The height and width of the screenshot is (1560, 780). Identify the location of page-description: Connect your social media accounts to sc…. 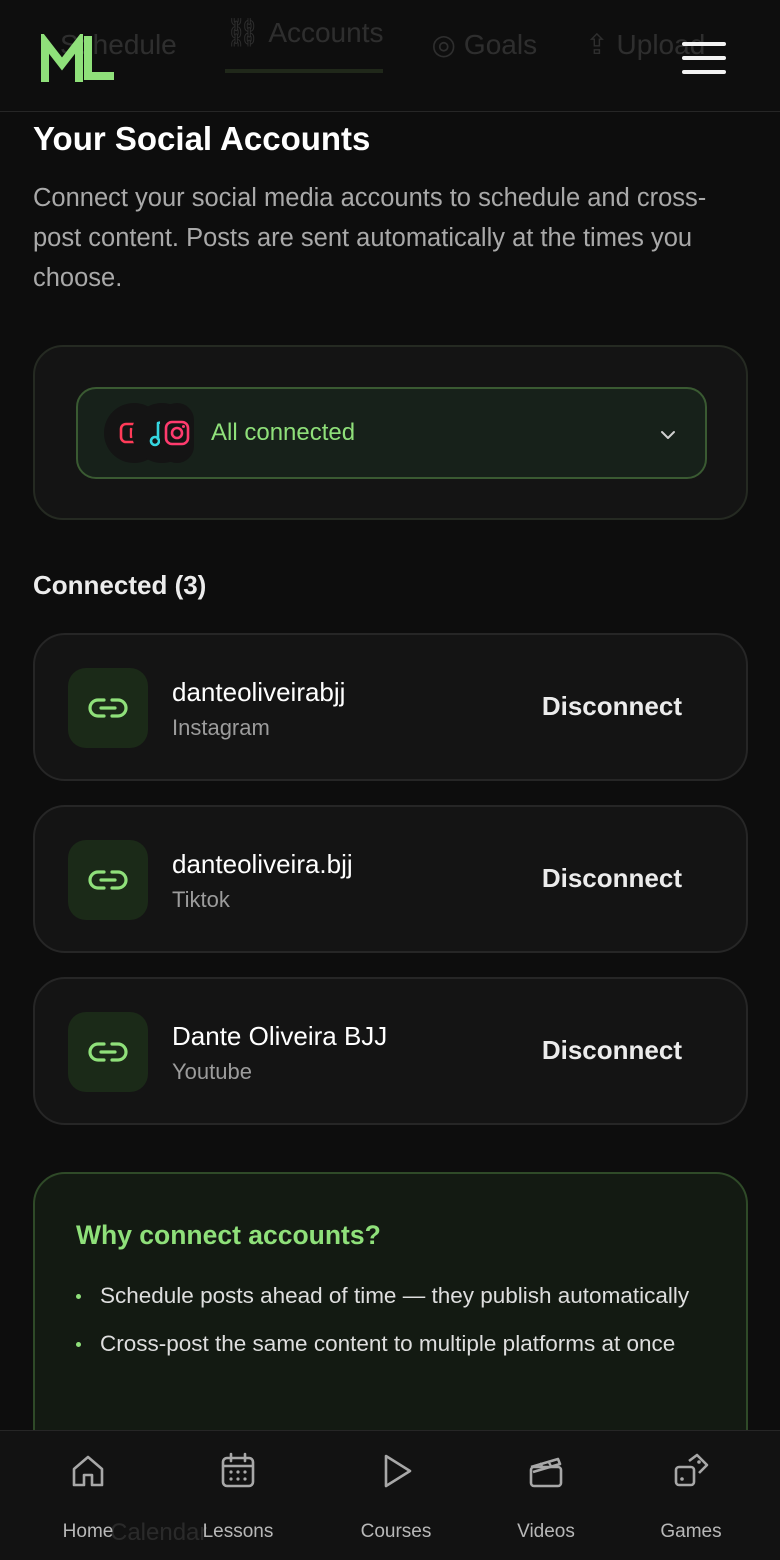
(370, 238).